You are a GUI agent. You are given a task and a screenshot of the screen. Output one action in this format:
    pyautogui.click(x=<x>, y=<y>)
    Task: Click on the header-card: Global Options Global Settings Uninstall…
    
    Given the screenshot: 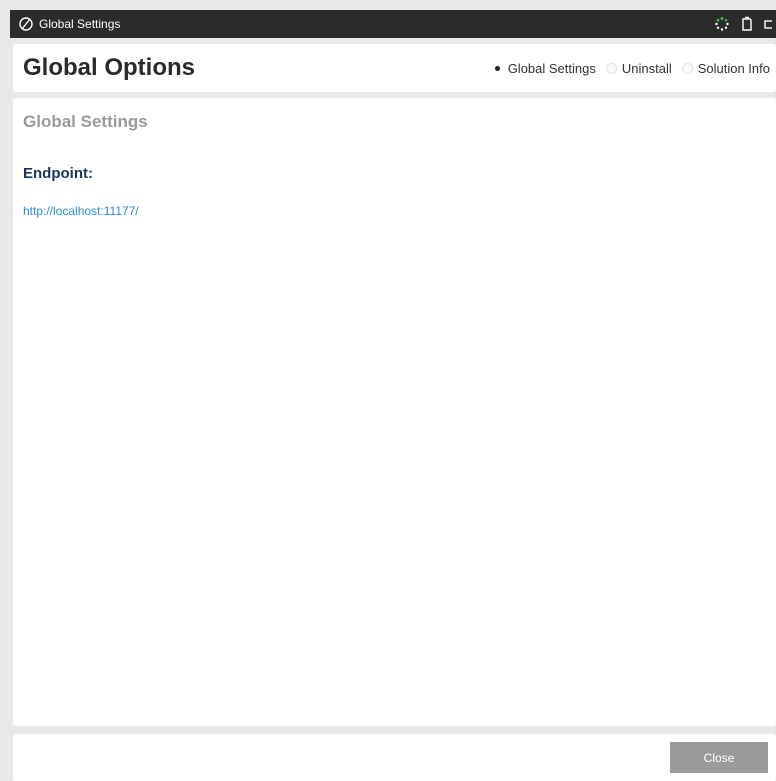 What is the action you would take?
    pyautogui.click(x=394, y=68)
    